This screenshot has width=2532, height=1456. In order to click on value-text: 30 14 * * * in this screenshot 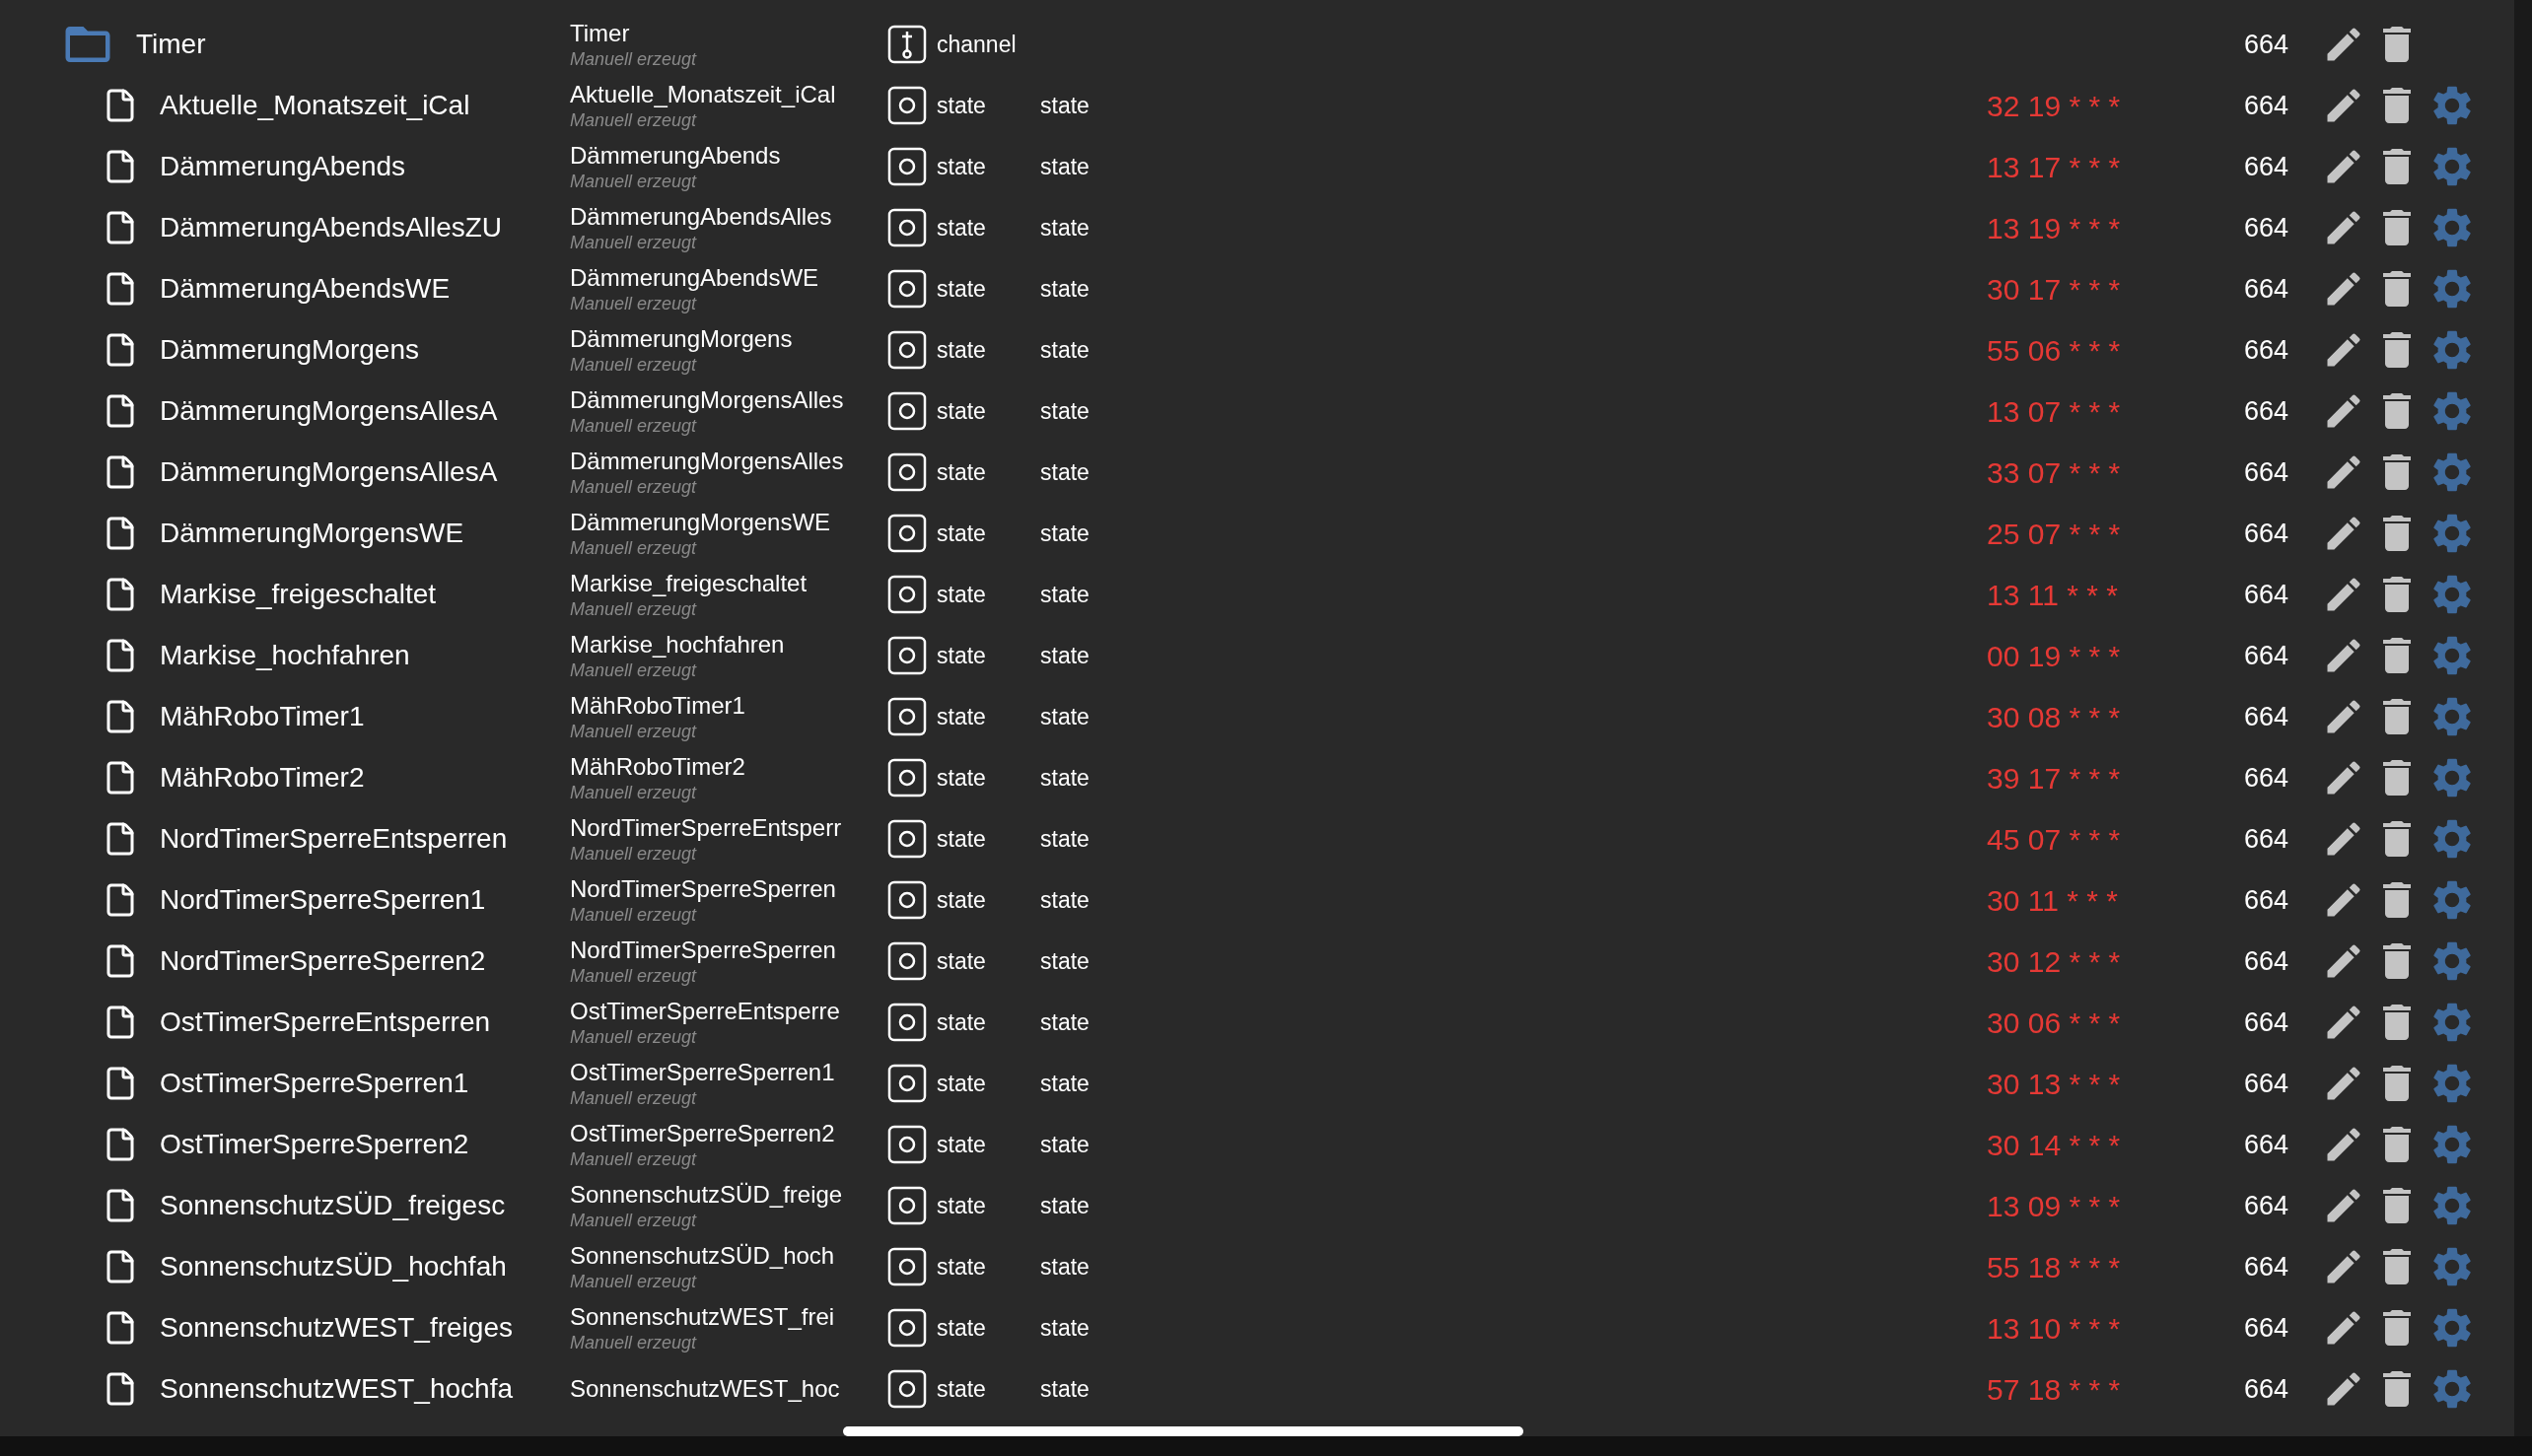, I will do `click(2054, 1144)`.